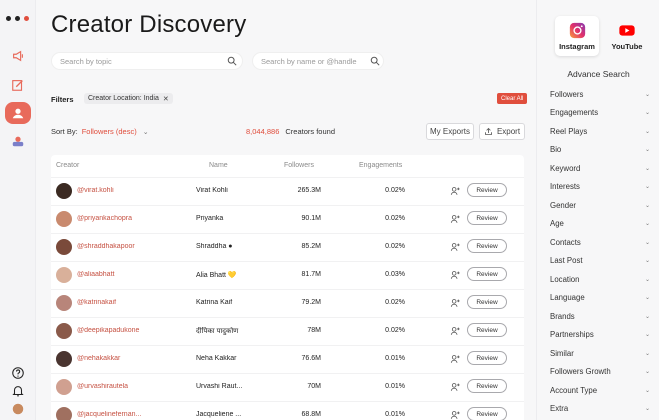  Describe the element at coordinates (127, 190) in the screenshot. I see `creator-handle: @virat.kohli` at that location.